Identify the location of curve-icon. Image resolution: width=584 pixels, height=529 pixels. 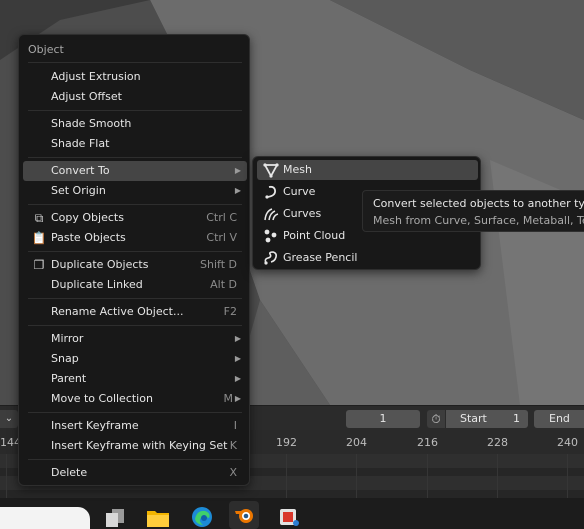
(270, 192).